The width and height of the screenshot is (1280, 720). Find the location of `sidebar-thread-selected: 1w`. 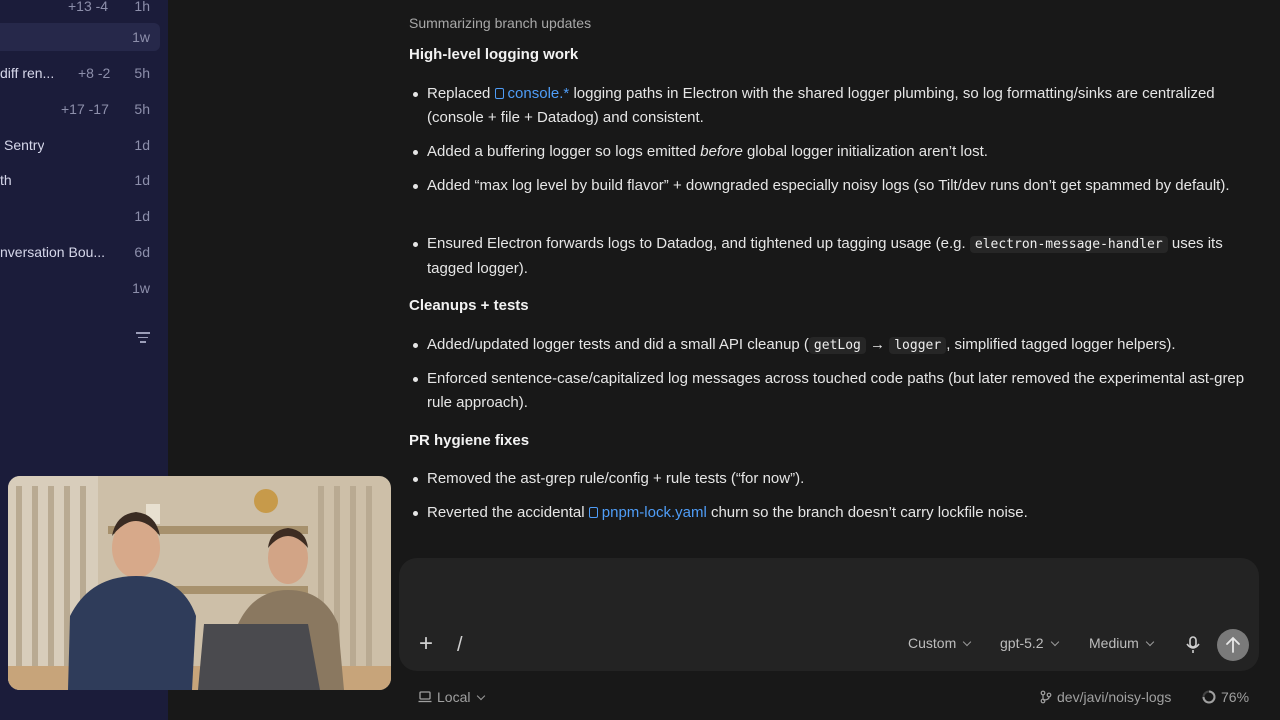

sidebar-thread-selected: 1w is located at coordinates (80, 37).